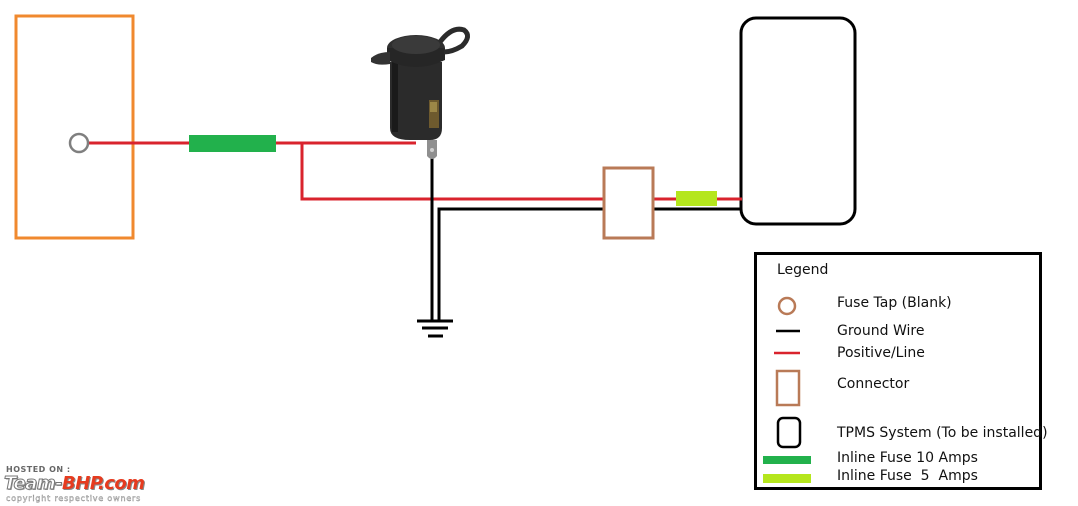  I want to click on fuse-box, so click(74, 127).